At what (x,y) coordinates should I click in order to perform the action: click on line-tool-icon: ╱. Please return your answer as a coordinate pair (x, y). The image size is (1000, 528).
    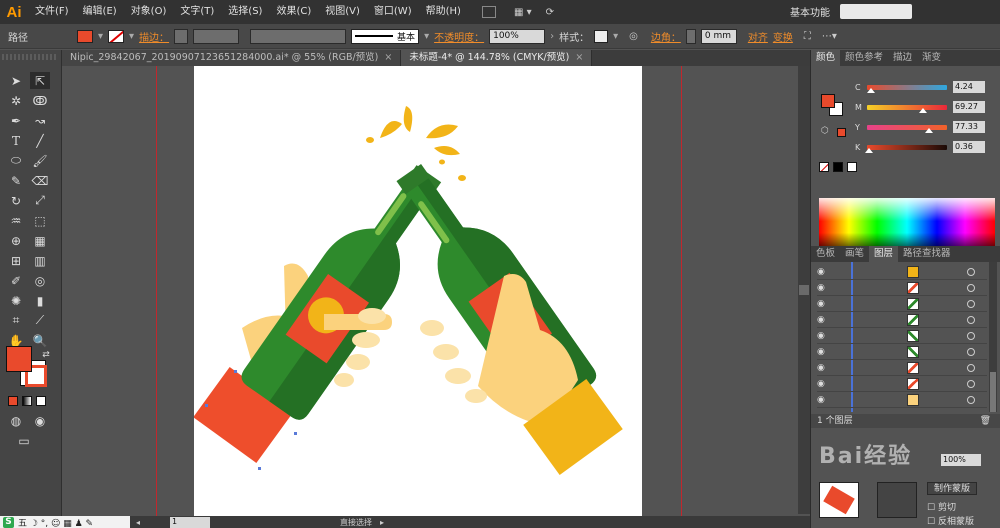
    Looking at the image, I should click on (40, 140).